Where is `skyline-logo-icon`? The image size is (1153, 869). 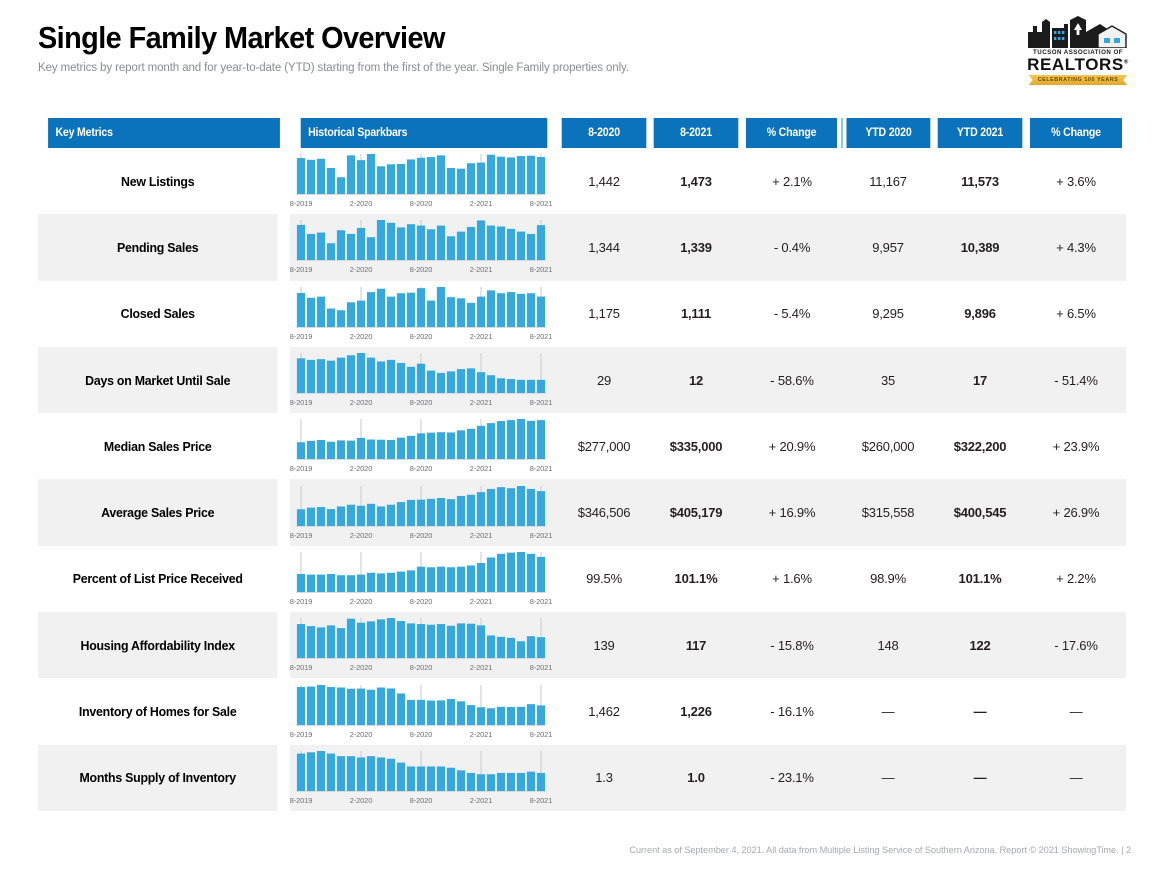
skyline-logo-icon is located at coordinates (1077, 32).